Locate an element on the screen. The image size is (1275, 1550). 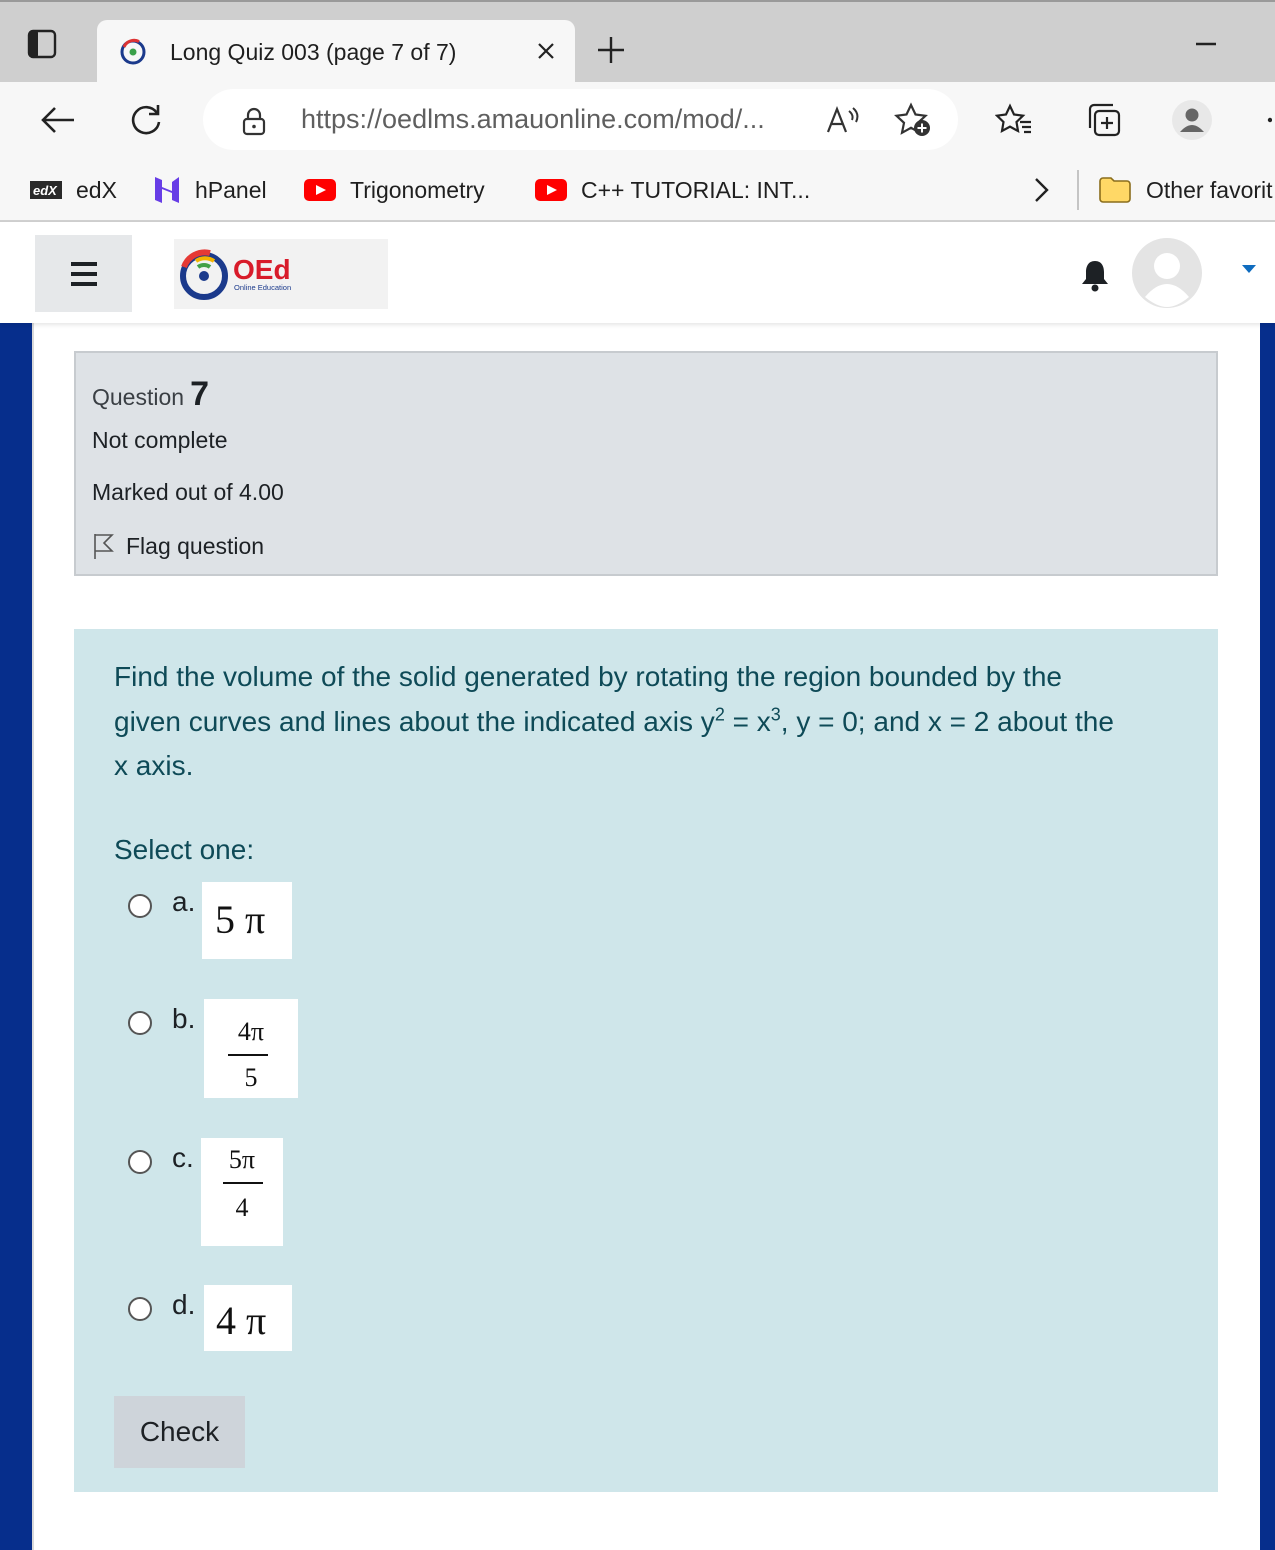
answer-image-d: 4 π is located at coordinates (248, 1318).